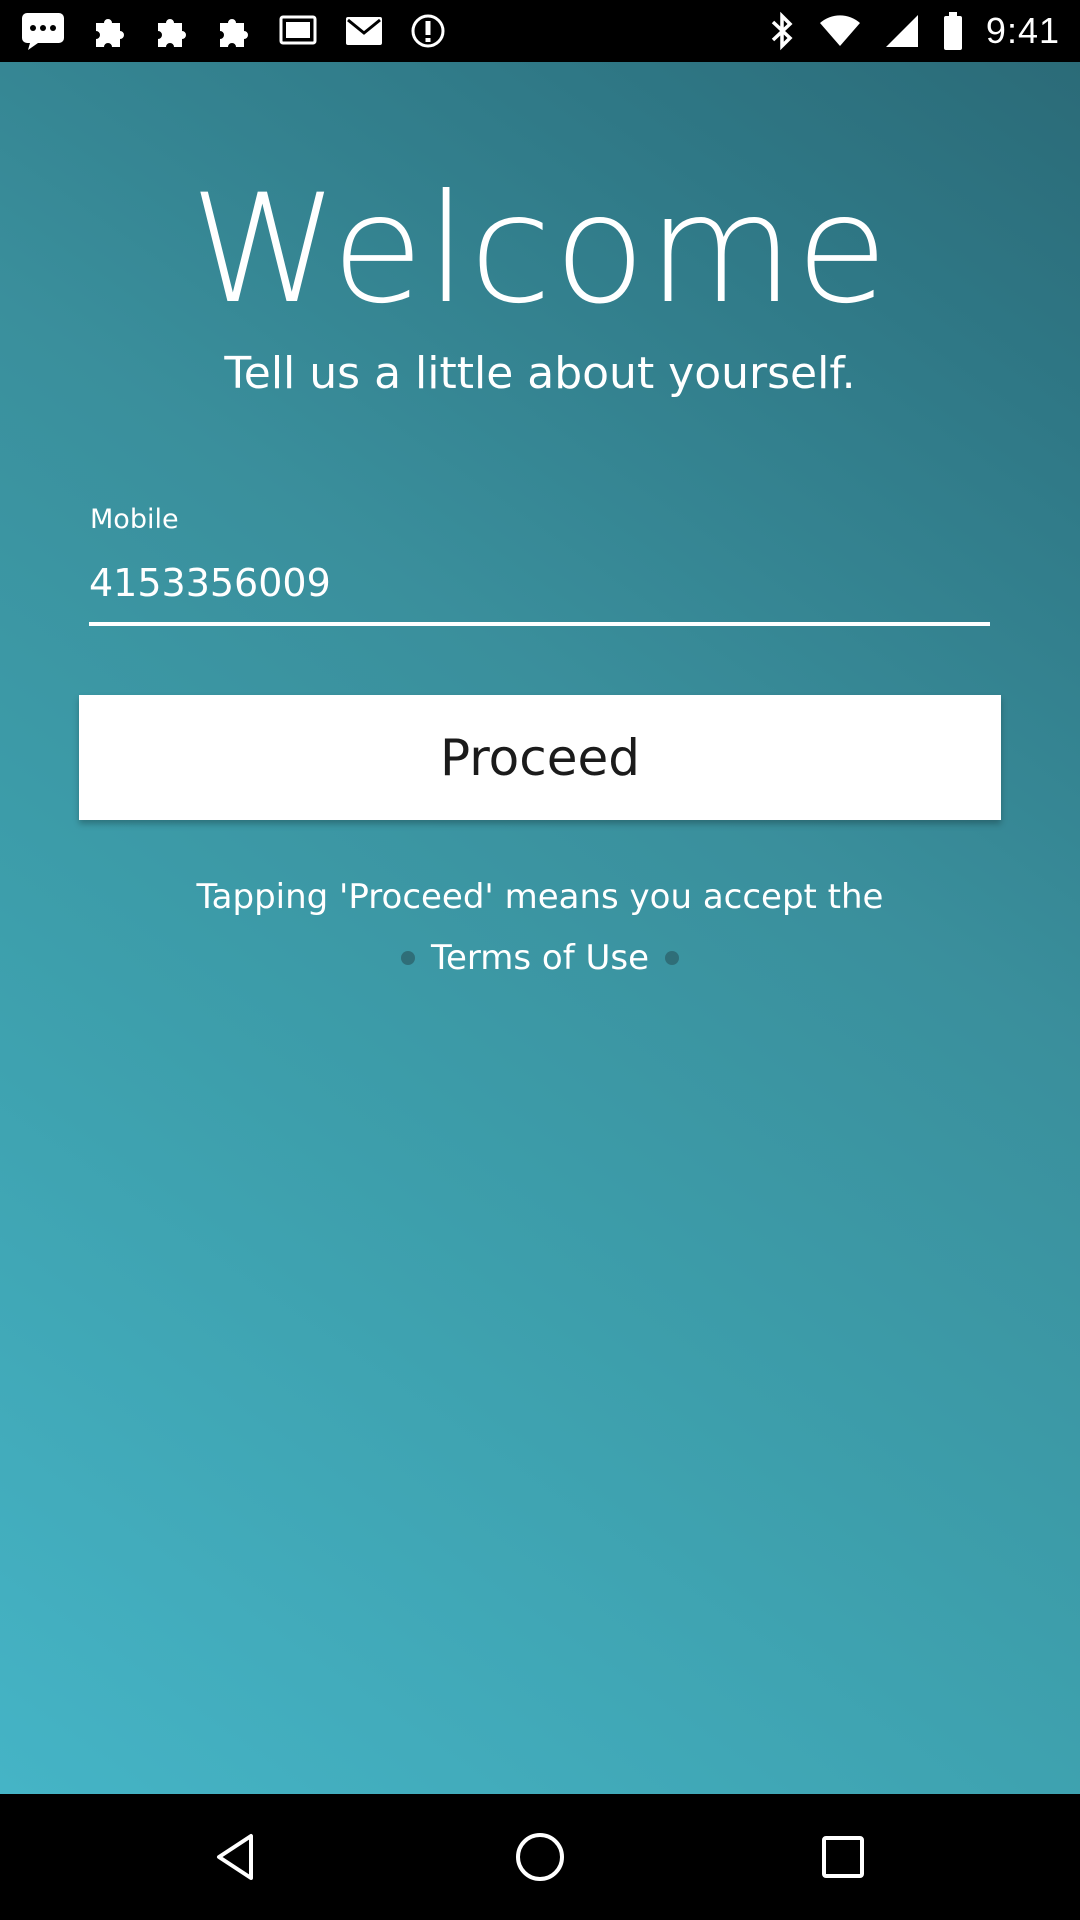 This screenshot has height=1920, width=1080. Describe the element at coordinates (952, 31) in the screenshot. I see `battery-icon` at that location.